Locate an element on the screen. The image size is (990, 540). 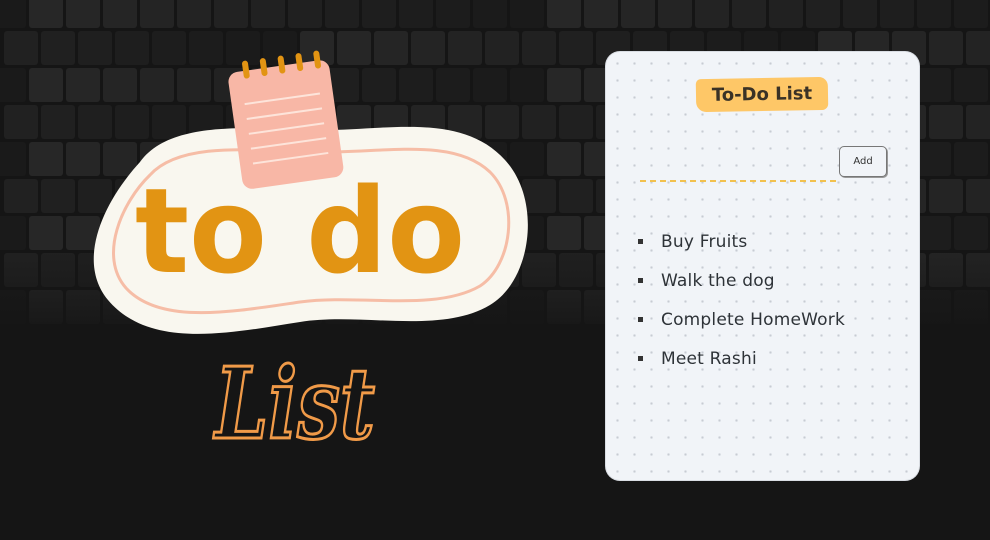
task-input is located at coordinates (735, 164).